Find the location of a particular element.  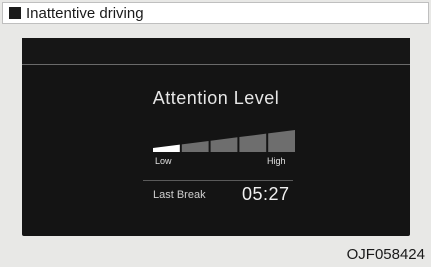

attention-level-meter is located at coordinates (224, 141).